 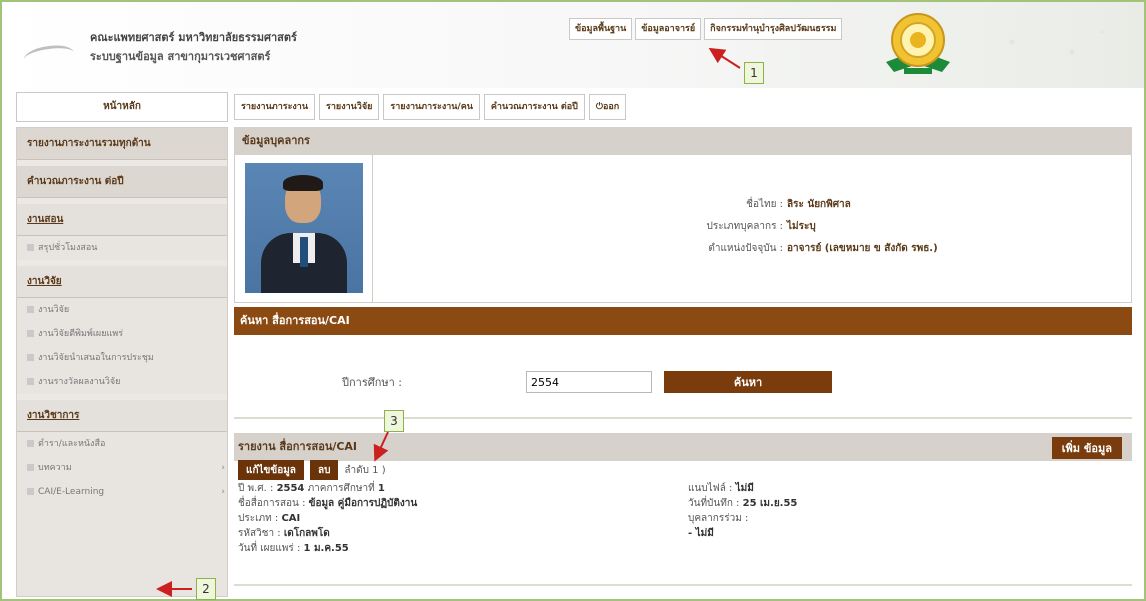 I want to click on sidebar-item-teaching-hours: สรุปชั่วโมงสอน, so click(x=122, y=248).